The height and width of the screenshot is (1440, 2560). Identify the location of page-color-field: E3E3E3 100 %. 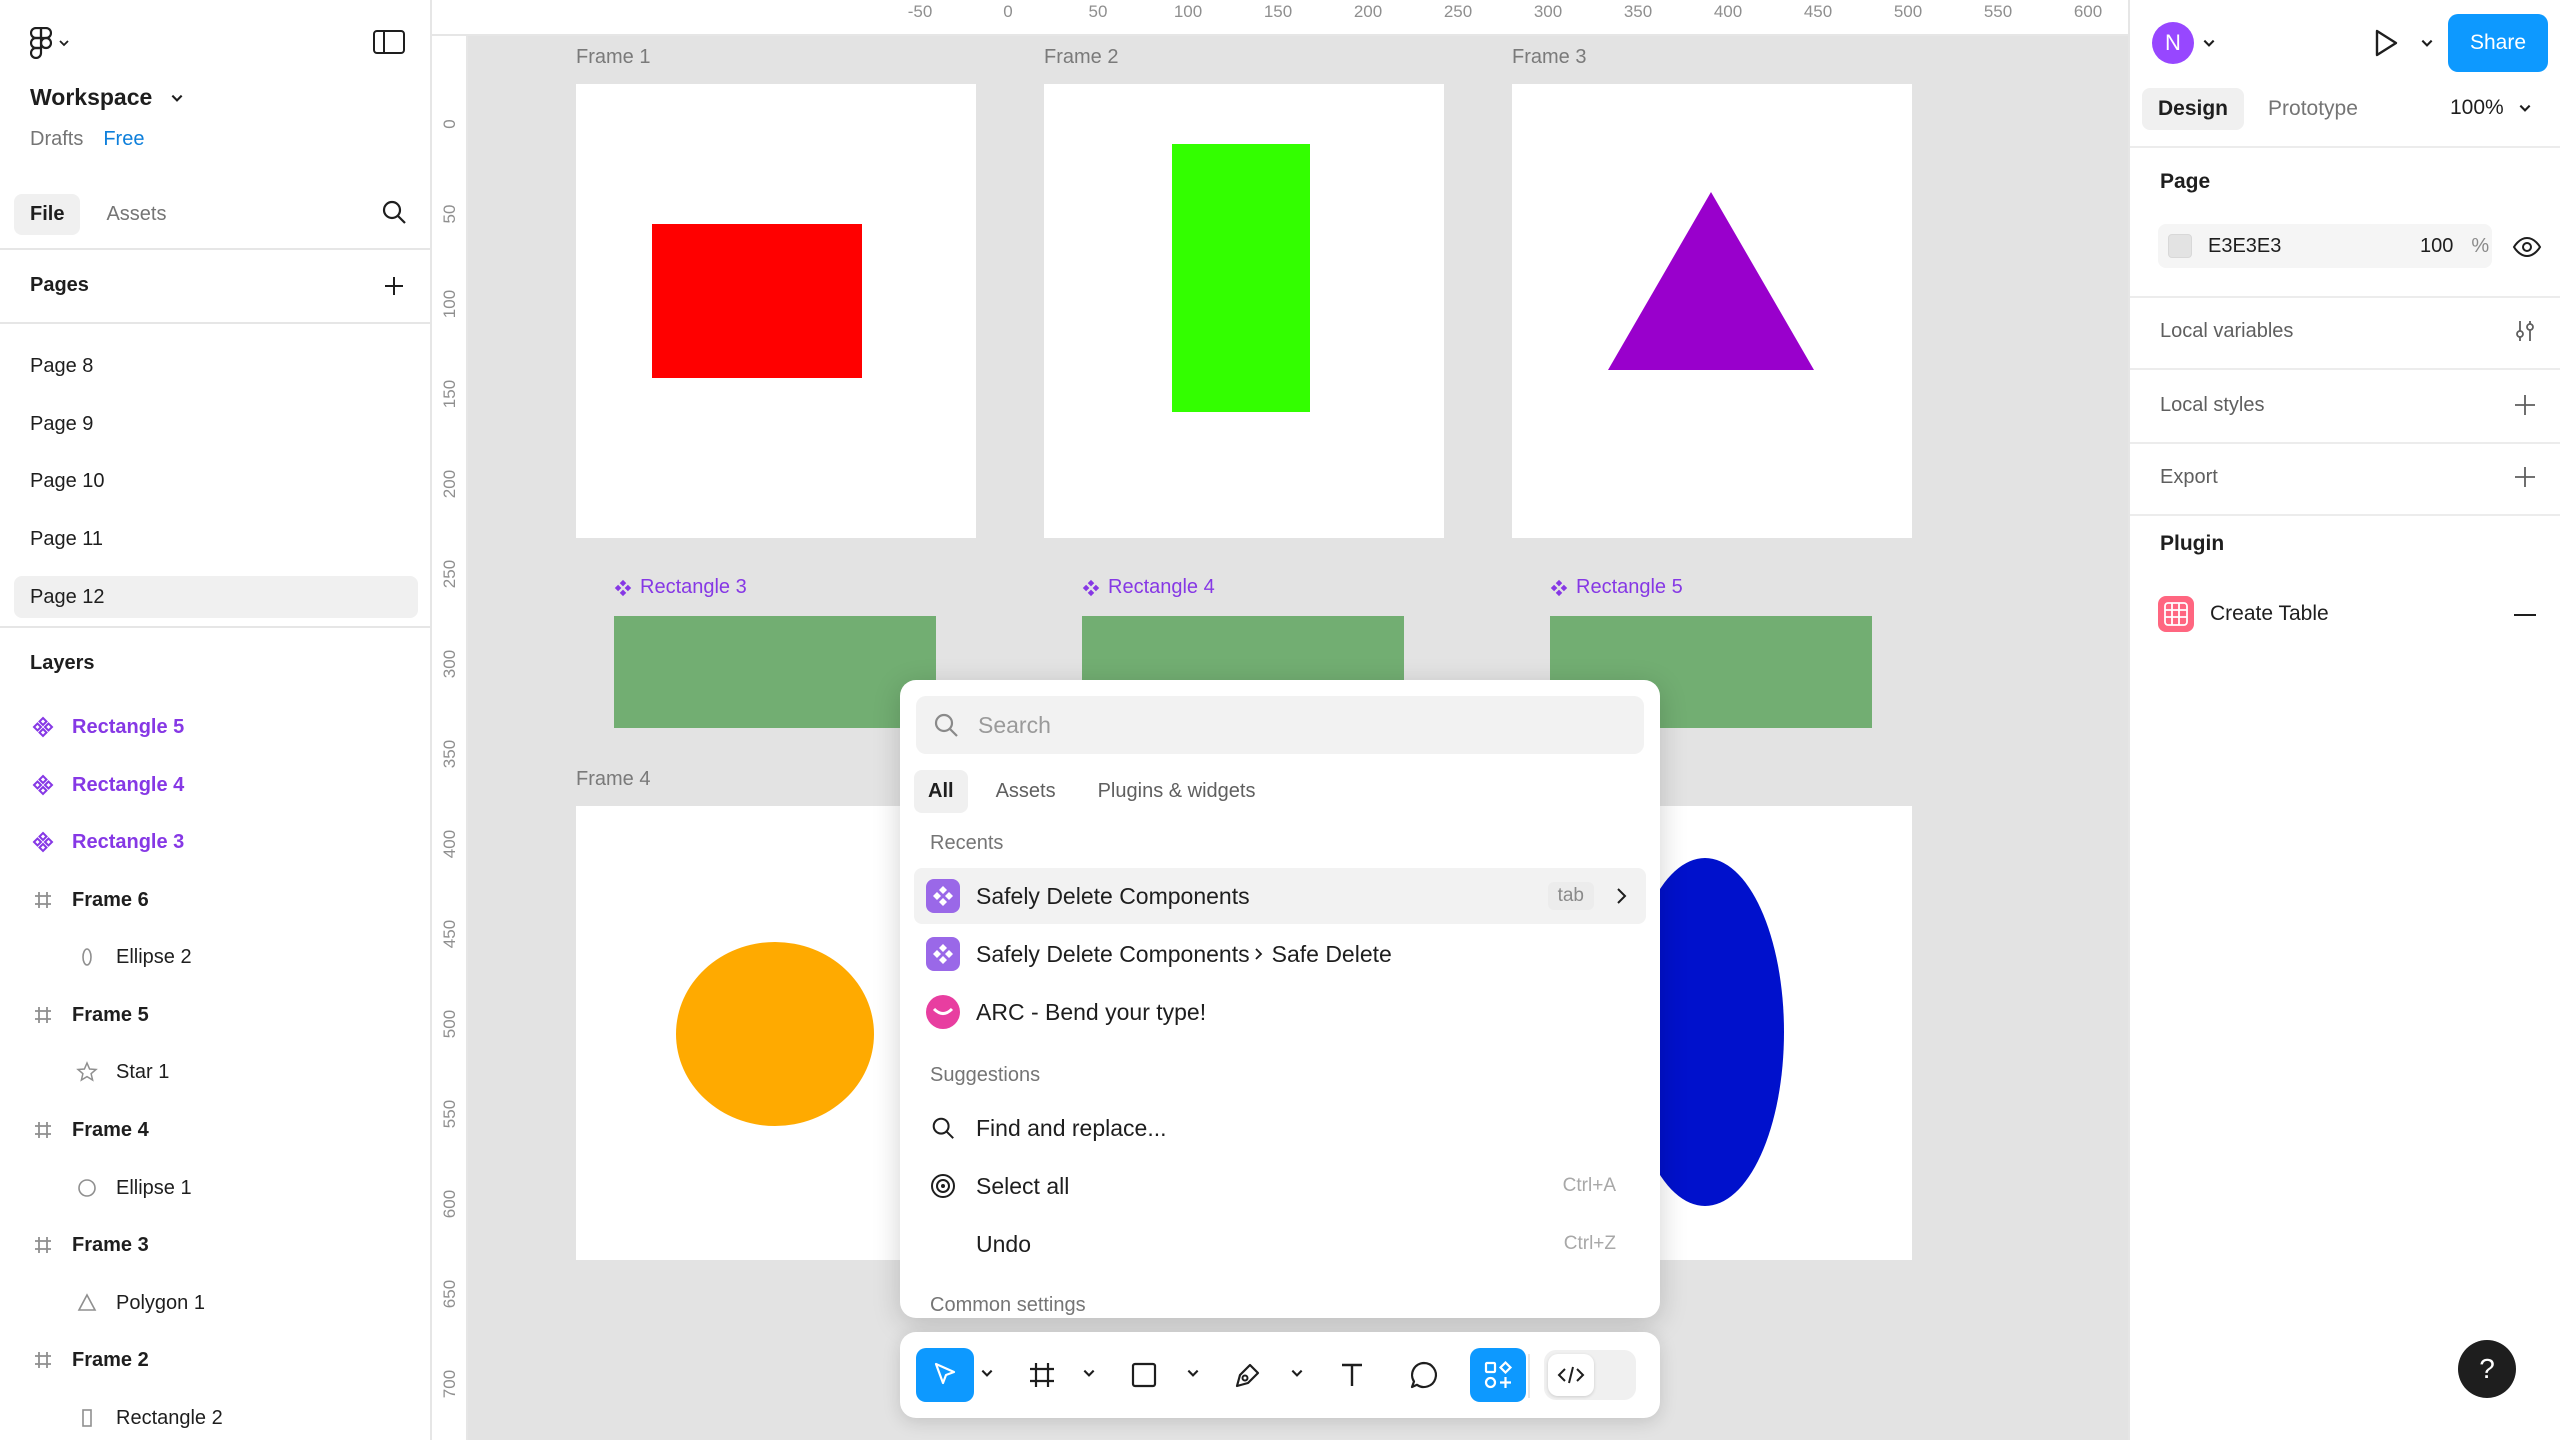
(2325, 246).